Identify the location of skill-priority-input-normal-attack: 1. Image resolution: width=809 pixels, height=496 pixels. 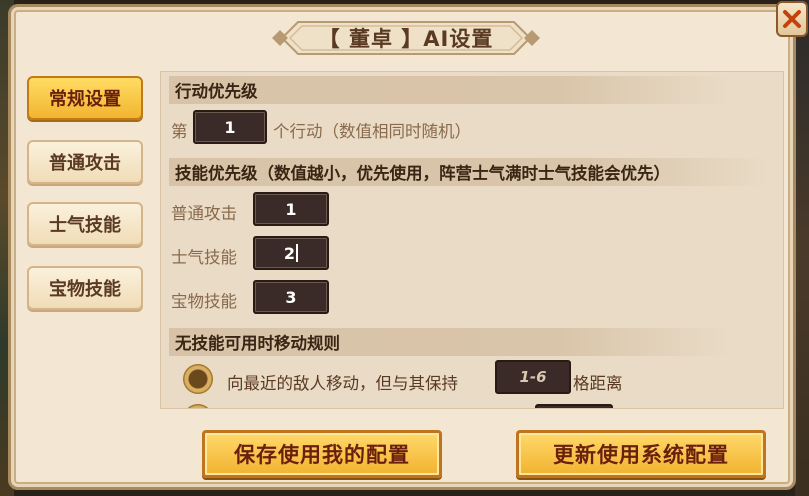
(291, 209).